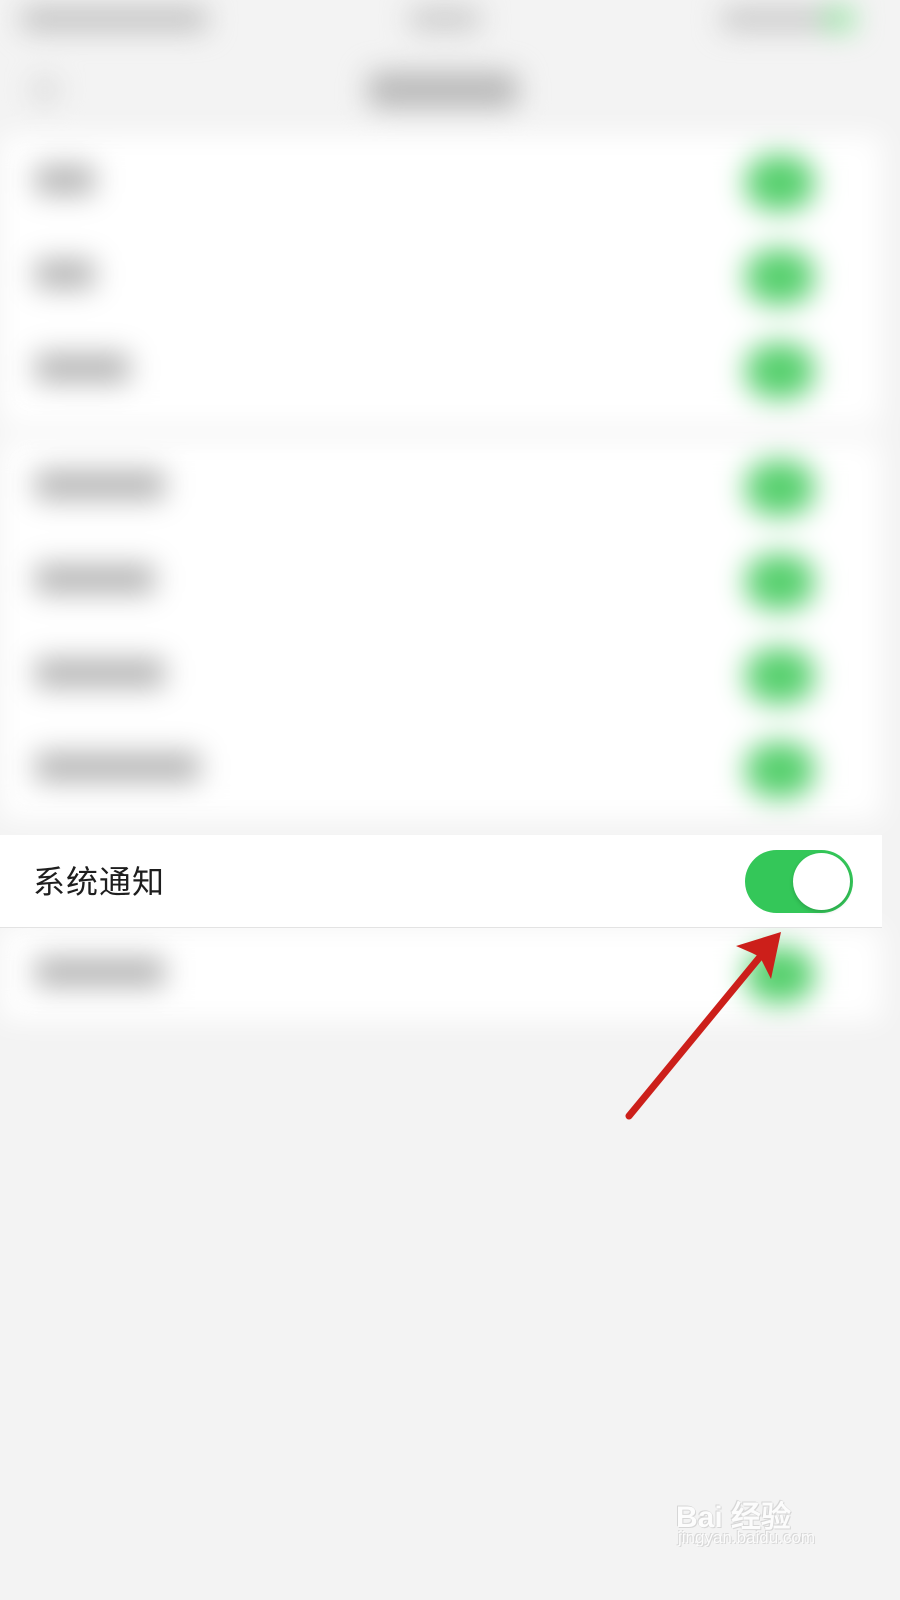  Describe the element at coordinates (445, 19) in the screenshot. I see `status-bar-clock` at that location.